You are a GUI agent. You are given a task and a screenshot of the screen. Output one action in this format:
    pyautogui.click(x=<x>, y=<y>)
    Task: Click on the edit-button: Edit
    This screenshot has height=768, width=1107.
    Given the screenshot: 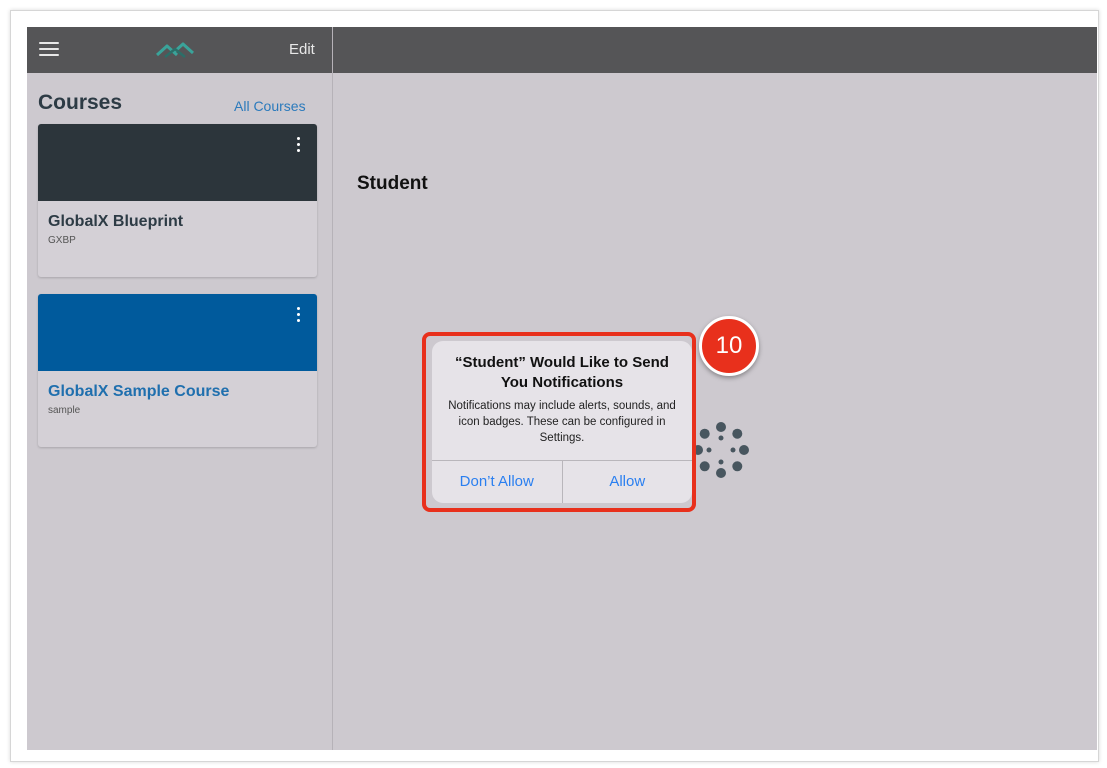 What is the action you would take?
    pyautogui.click(x=302, y=49)
    